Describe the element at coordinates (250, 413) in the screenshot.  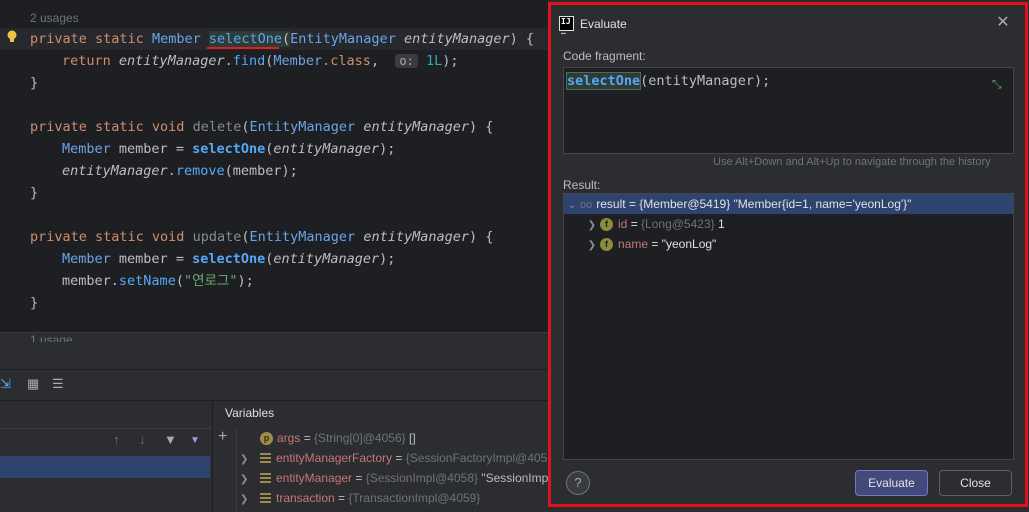
I see `variables-title: Variables` at that location.